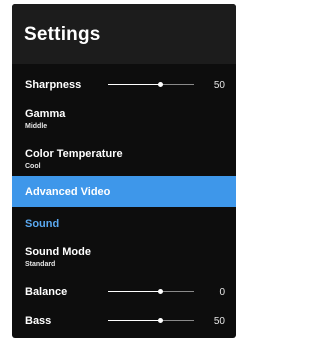 The image size is (320, 343). What do you see at coordinates (58, 252) in the screenshot?
I see `sound-mode-label: Sound Mode` at bounding box center [58, 252].